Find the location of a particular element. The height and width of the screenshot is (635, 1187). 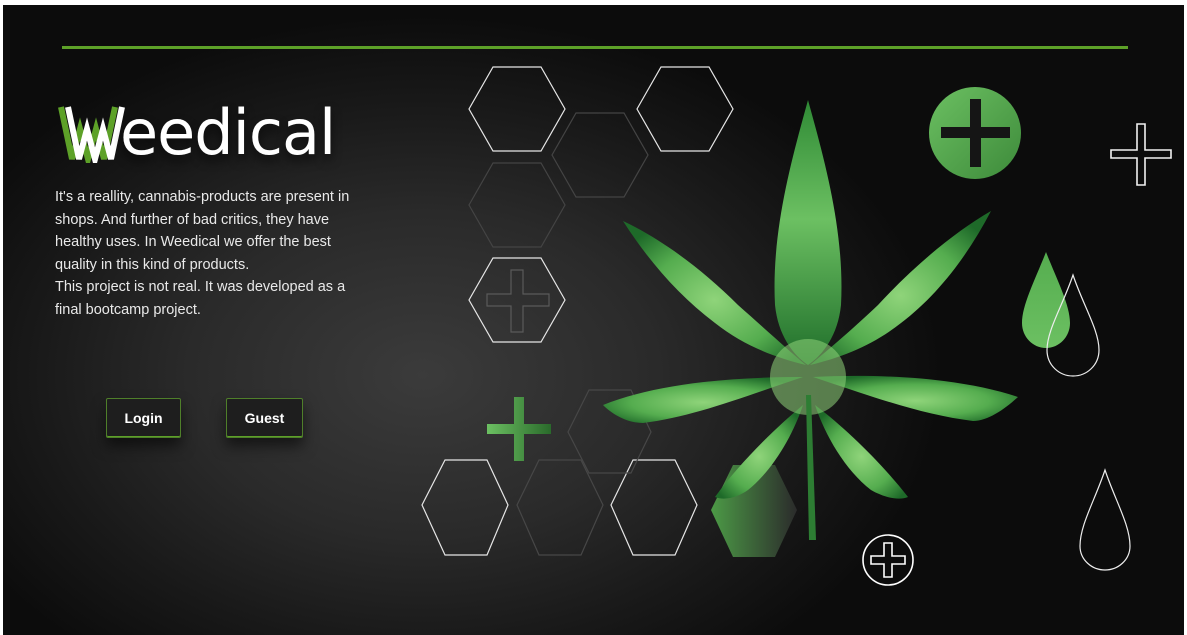

hexagon-faint-icon is located at coordinates (558, 180).